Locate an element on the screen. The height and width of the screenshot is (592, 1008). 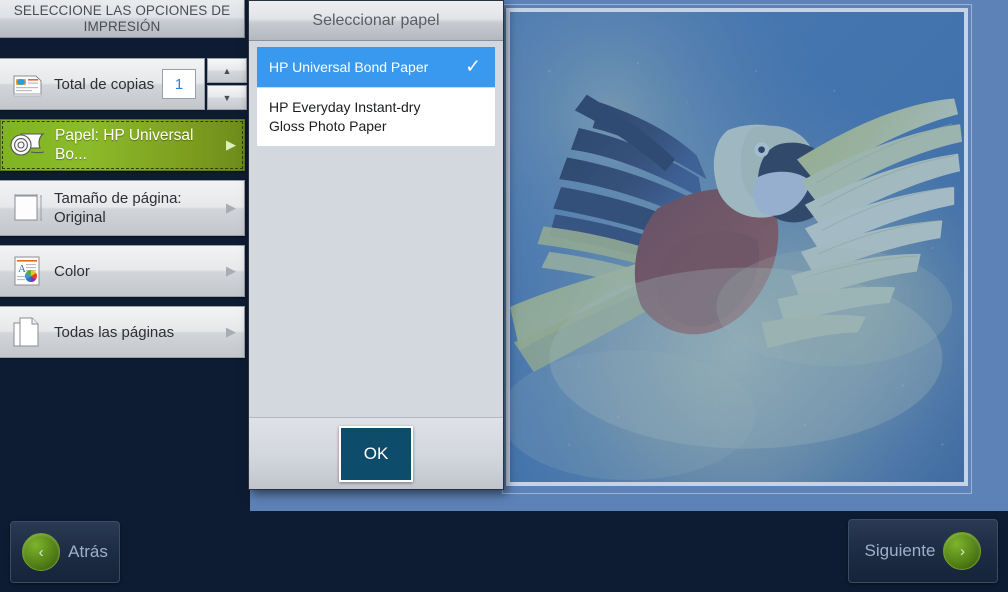
ok-button: OK is located at coordinates (376, 453).